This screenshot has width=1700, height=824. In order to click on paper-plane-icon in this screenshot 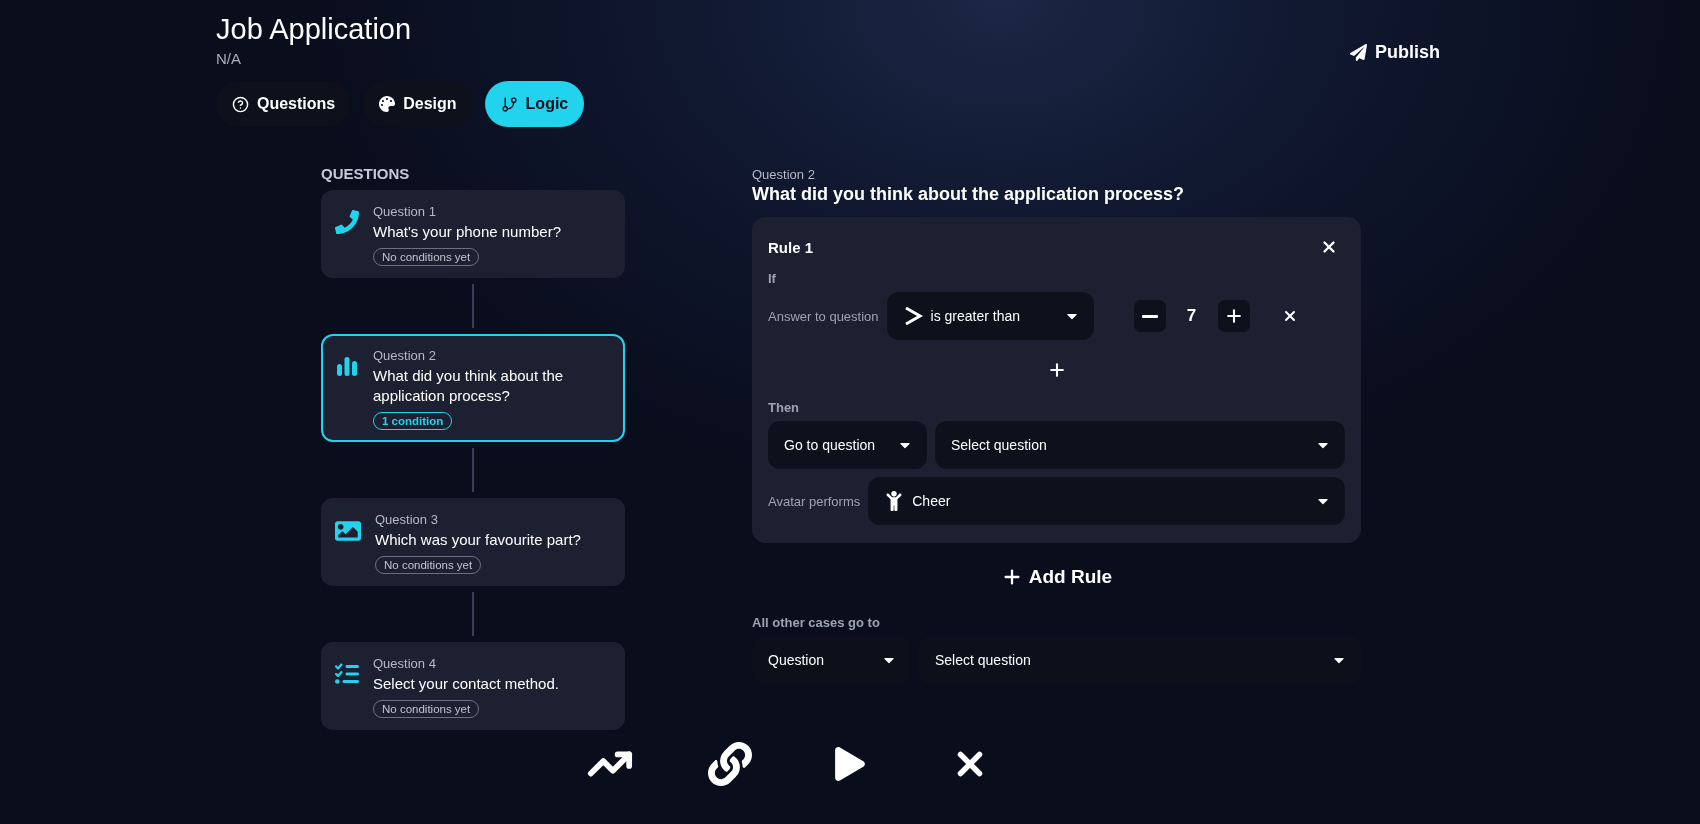, I will do `click(1358, 52)`.